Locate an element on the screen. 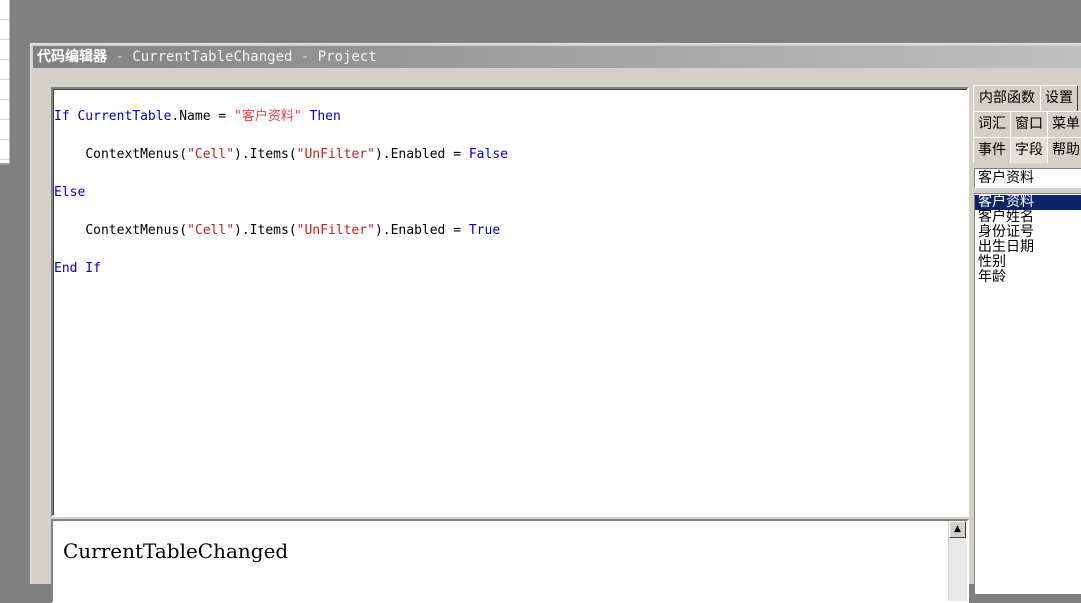  background-divider is located at coordinates (4, 164).